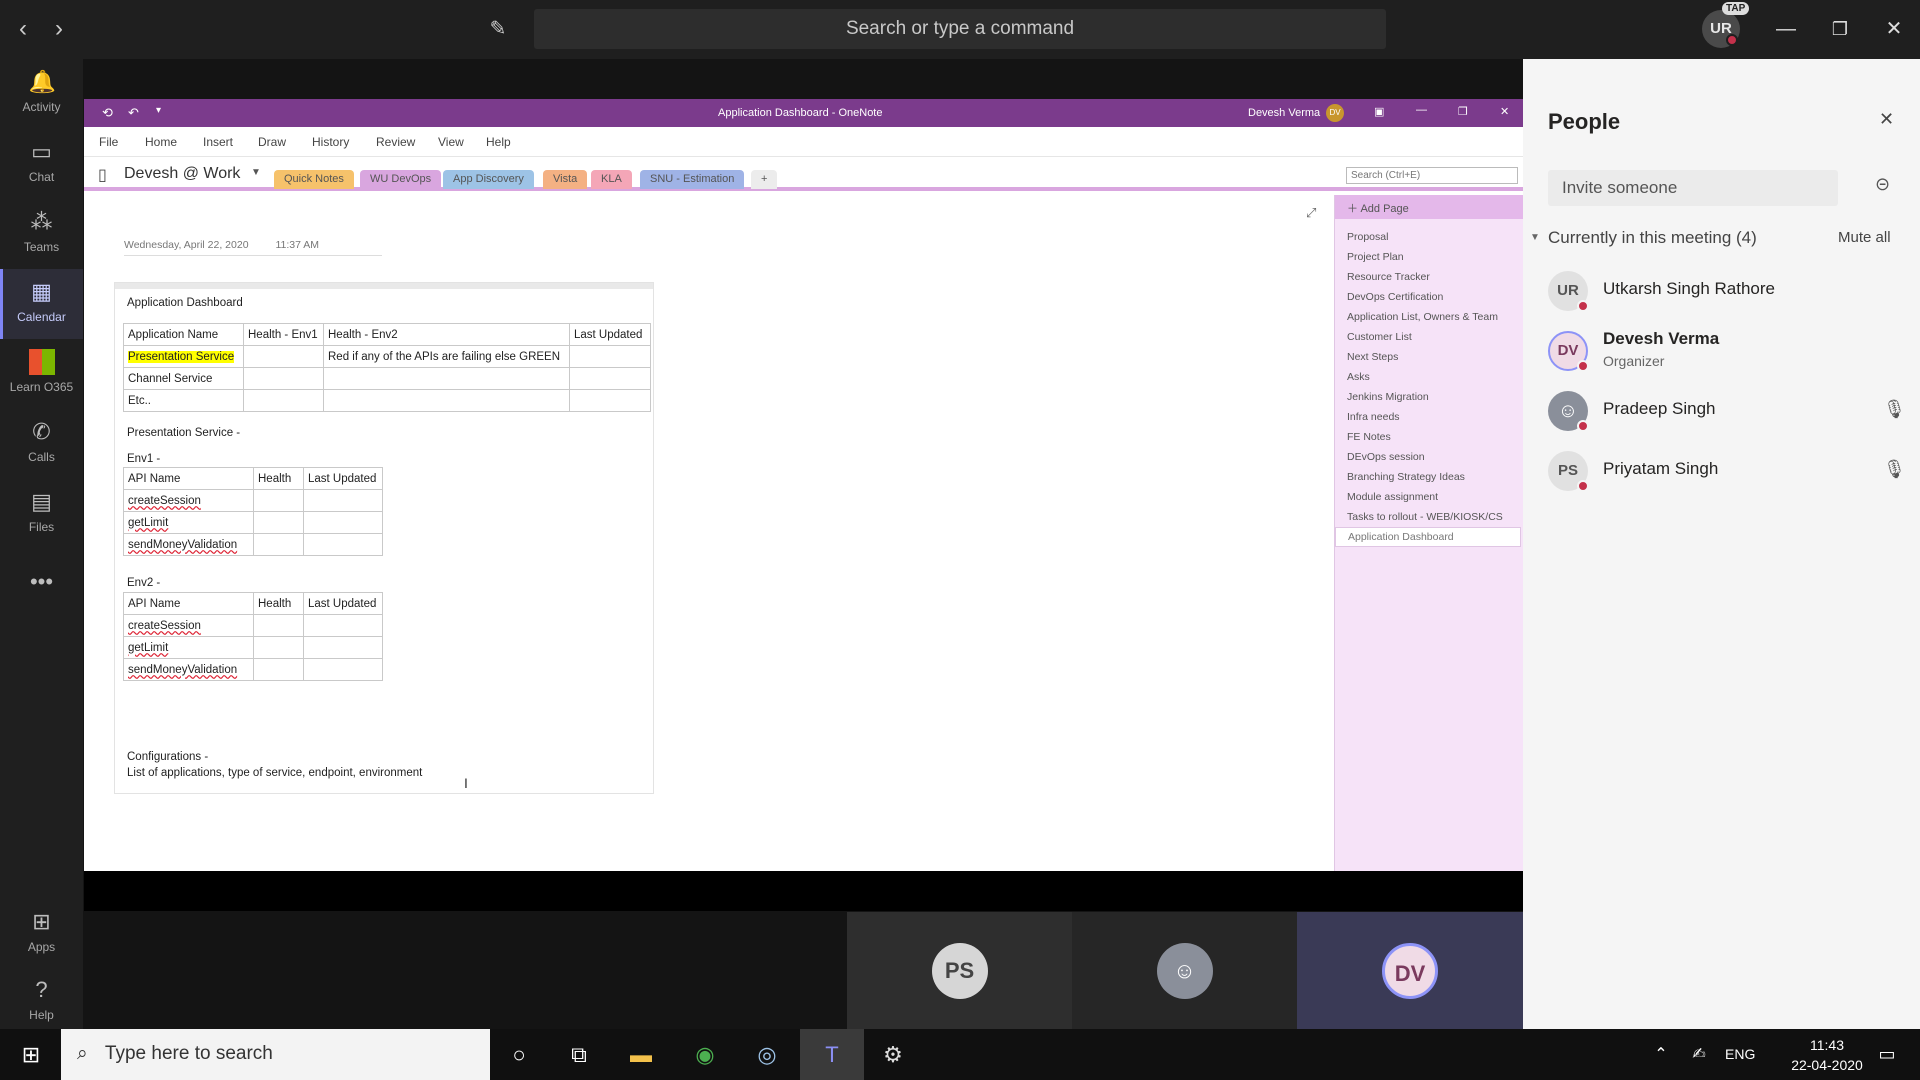 The image size is (1920, 1080). Describe the element at coordinates (488, 179) in the screenshot. I see `section-tab: App Discovery` at that location.